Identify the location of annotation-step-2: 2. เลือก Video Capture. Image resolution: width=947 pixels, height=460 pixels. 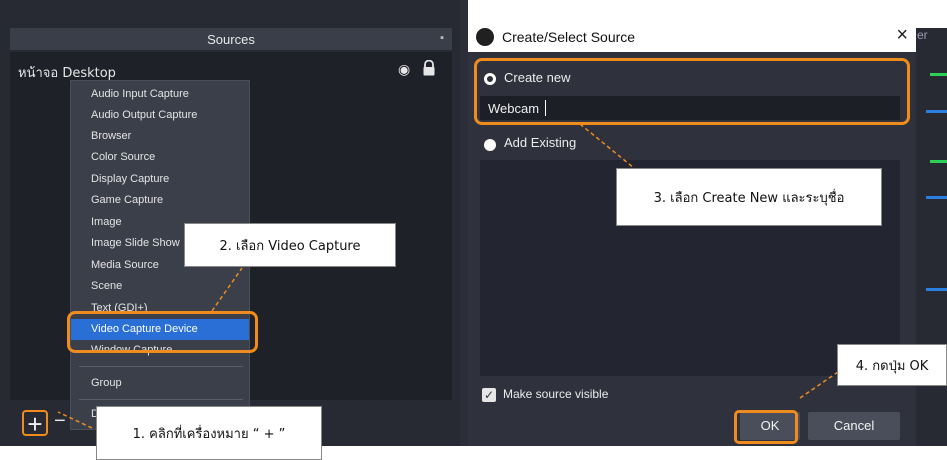
(290, 245).